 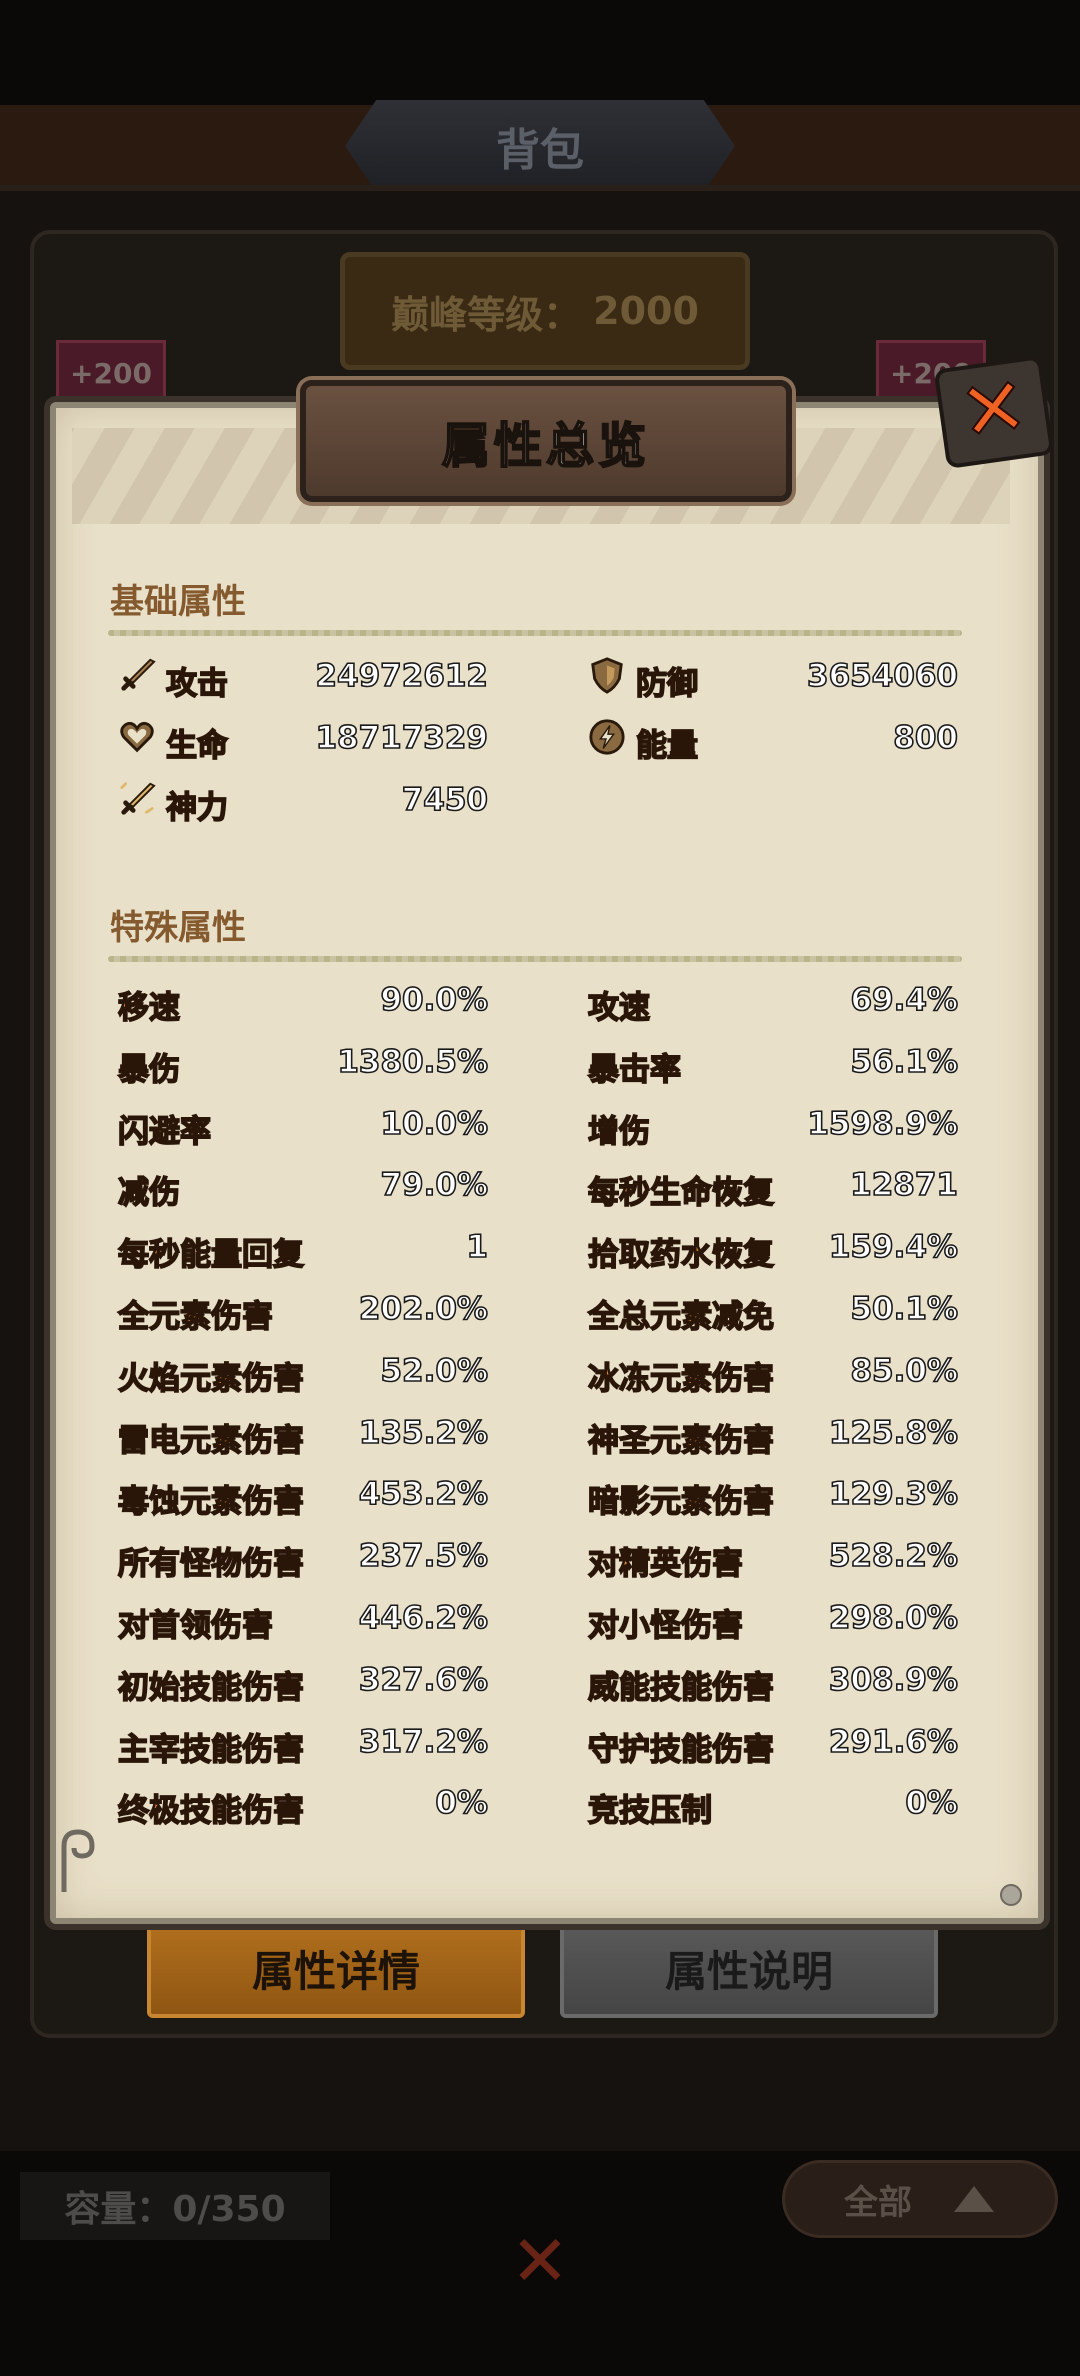 I want to click on attribute-detail-button: 属性详情, so click(x=336, y=1968).